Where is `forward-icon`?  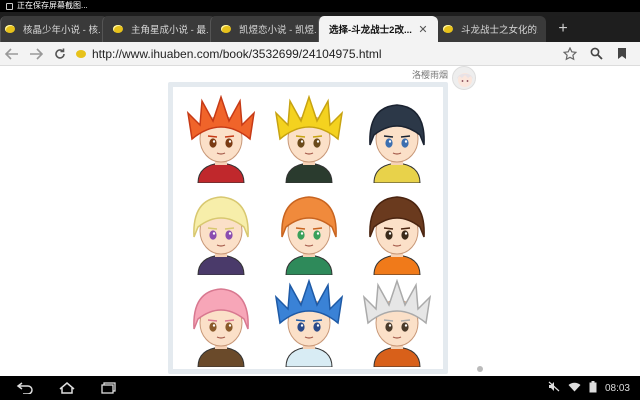
forward-icon is located at coordinates (36, 54).